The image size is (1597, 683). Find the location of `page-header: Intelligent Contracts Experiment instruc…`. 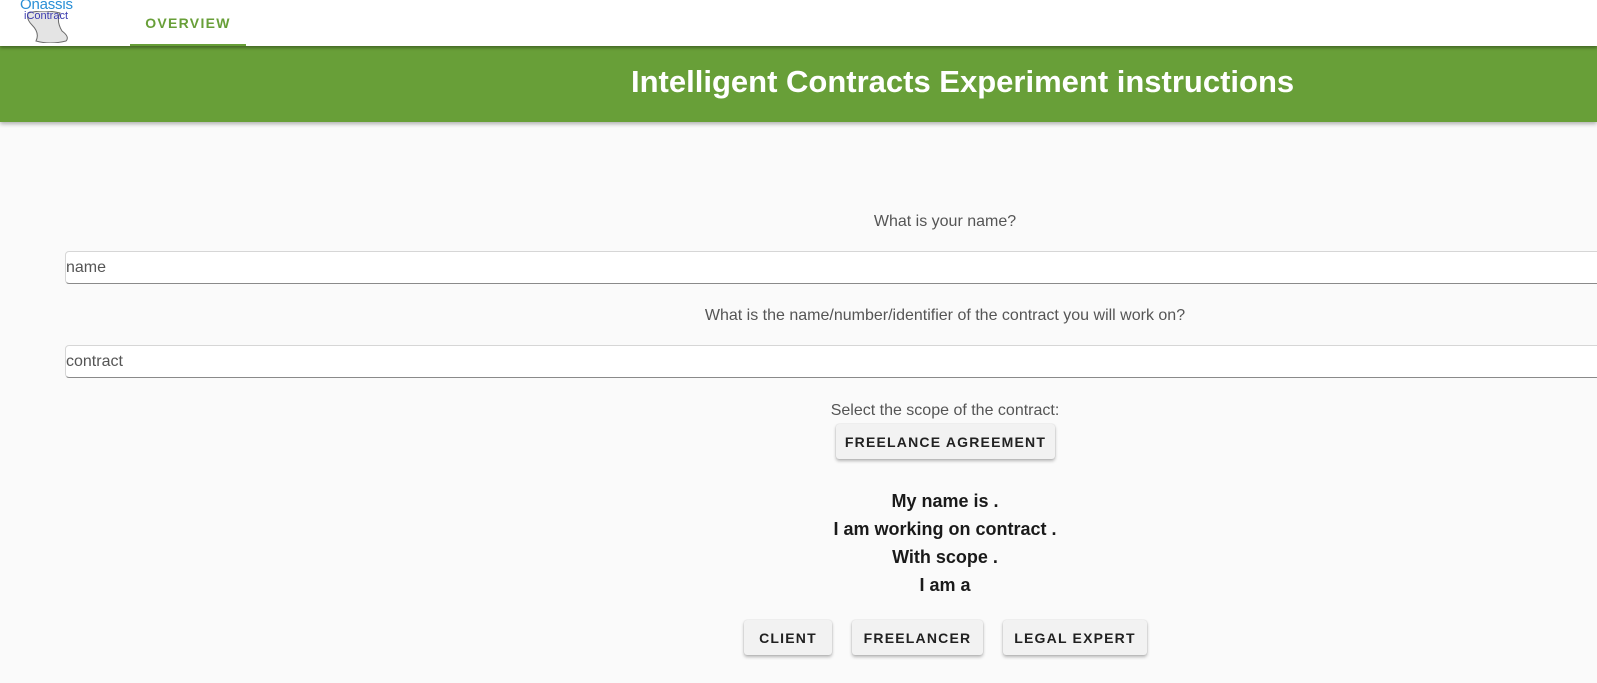

page-header: Intelligent Contracts Experiment instruc… is located at coordinates (798, 84).